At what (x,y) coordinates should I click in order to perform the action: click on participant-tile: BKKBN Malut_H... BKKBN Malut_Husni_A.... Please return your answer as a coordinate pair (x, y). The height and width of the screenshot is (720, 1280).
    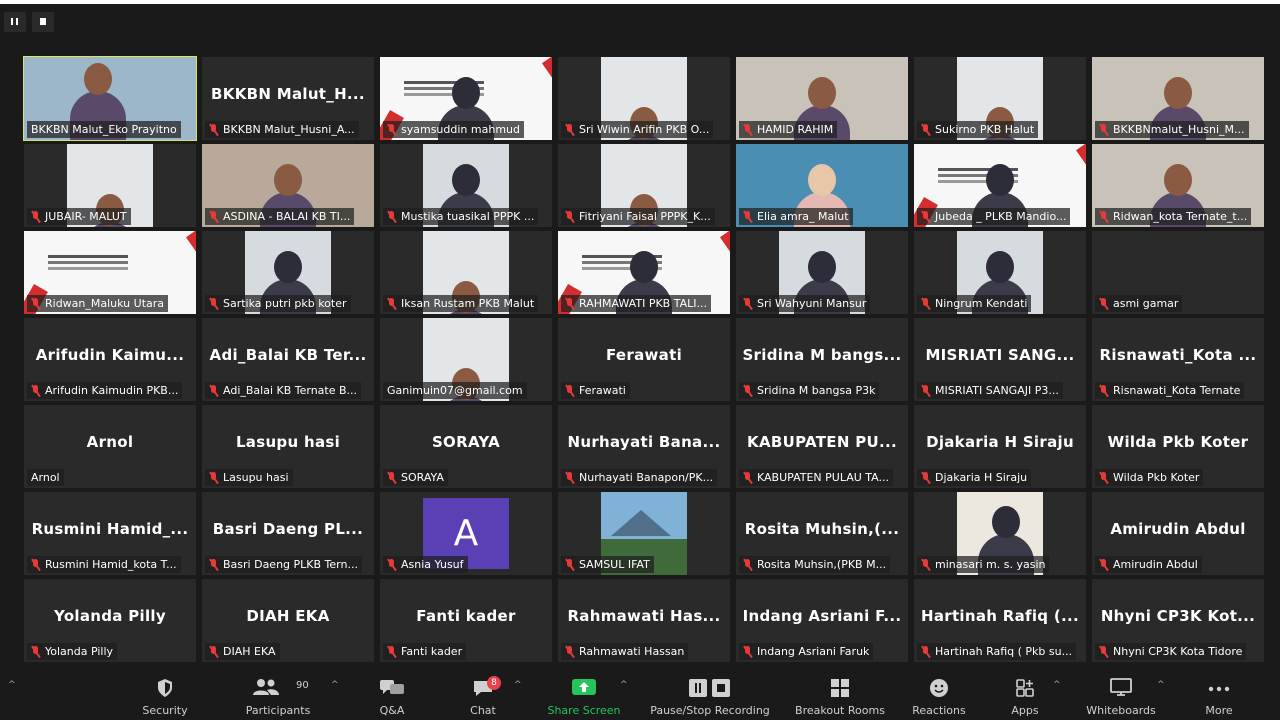
    Looking at the image, I should click on (288, 98).